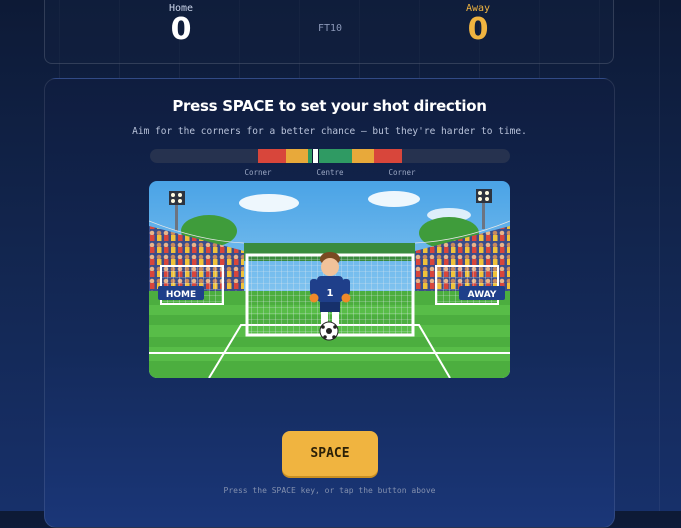 Image resolution: width=681 pixels, height=528 pixels. What do you see at coordinates (272, 156) in the screenshot?
I see `meter-left-corner` at bounding box center [272, 156].